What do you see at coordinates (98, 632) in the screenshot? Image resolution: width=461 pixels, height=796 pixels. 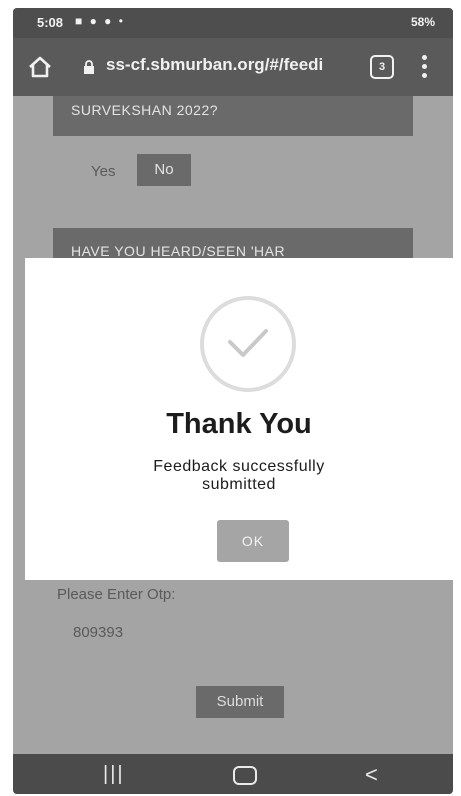 I see `otp-input: 809393` at bounding box center [98, 632].